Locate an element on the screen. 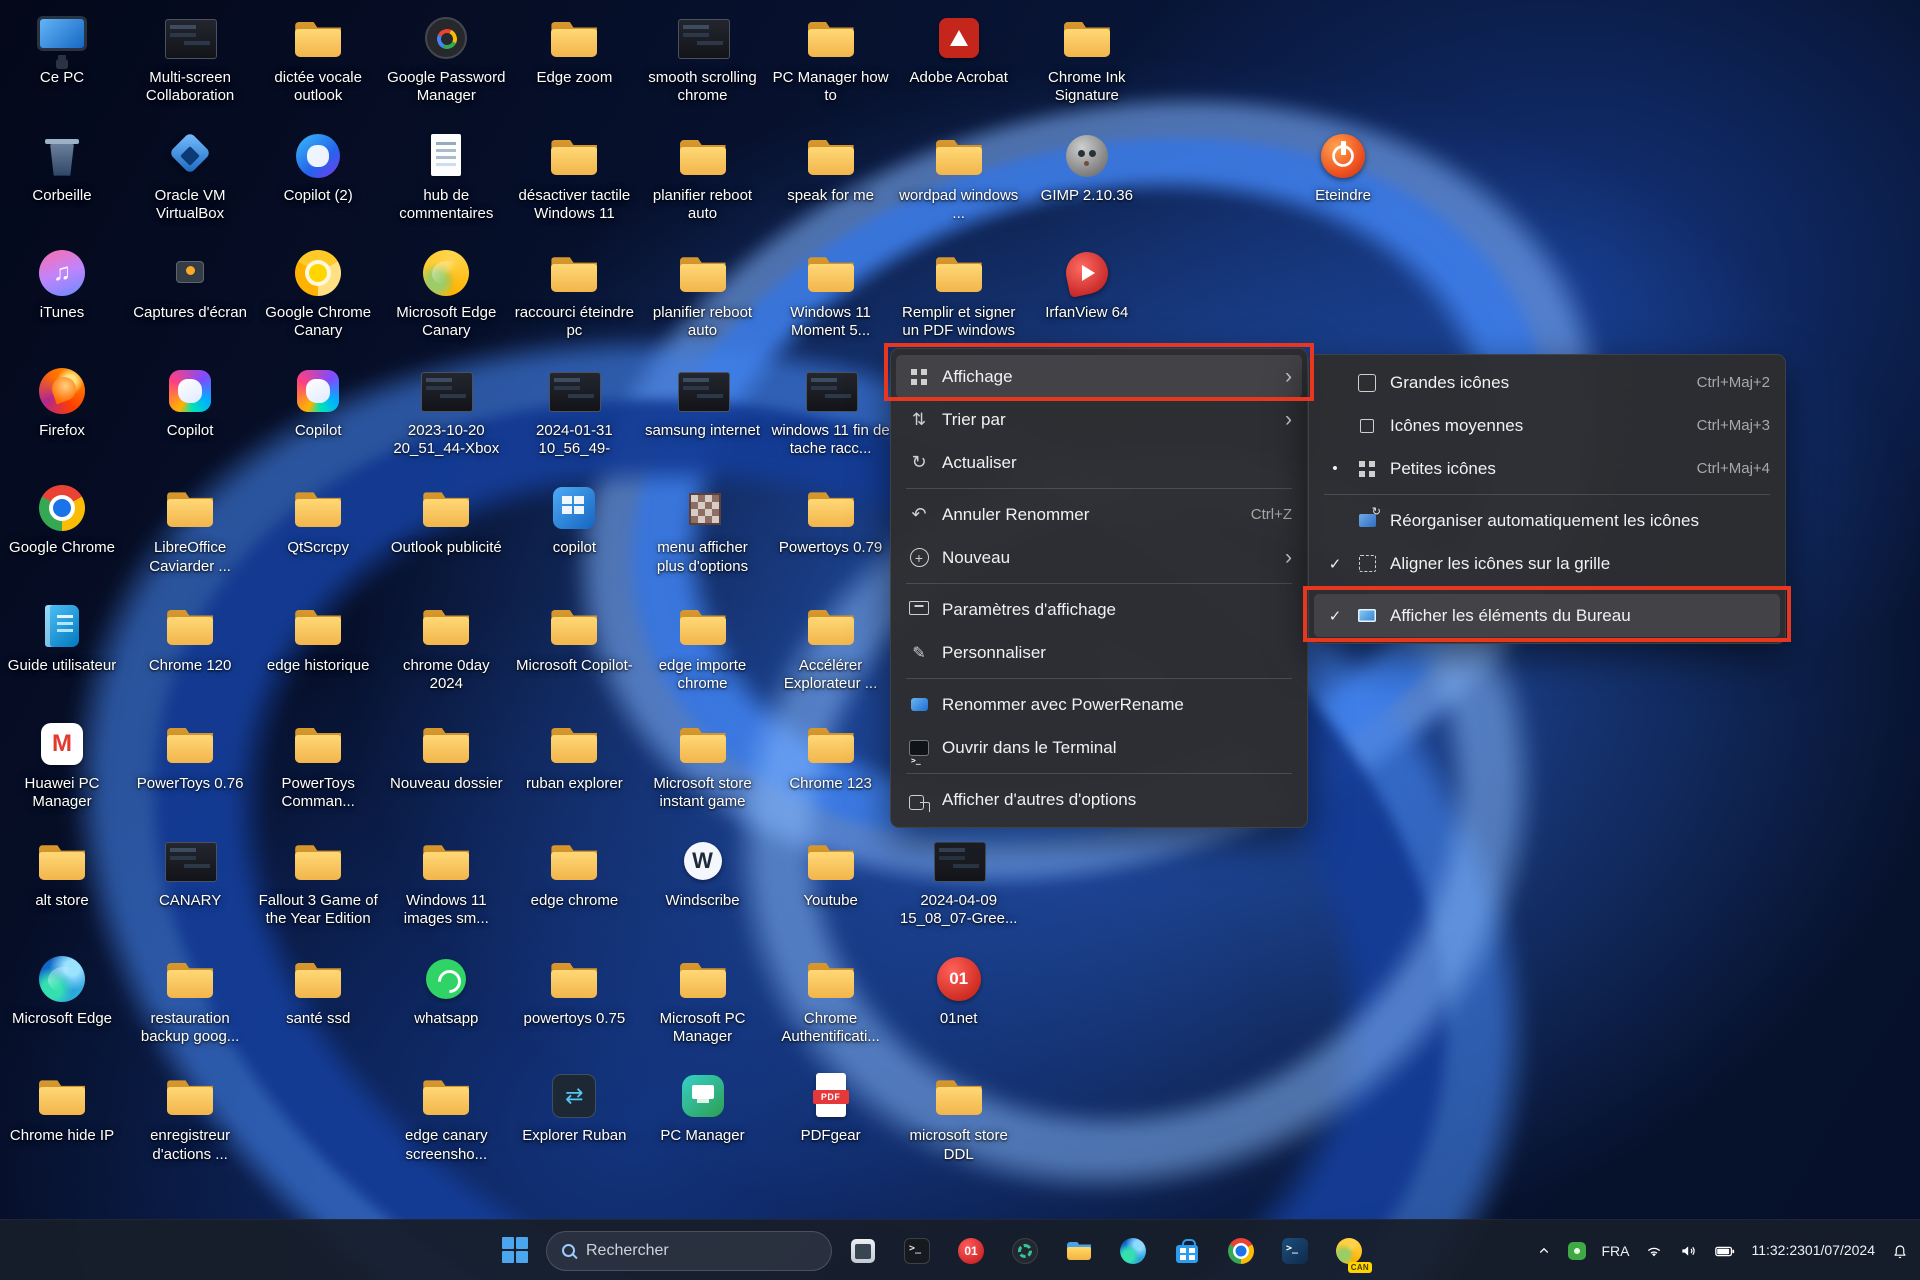 The width and height of the screenshot is (1920, 1280). desktop-icon: CANARY is located at coordinates (190, 871).